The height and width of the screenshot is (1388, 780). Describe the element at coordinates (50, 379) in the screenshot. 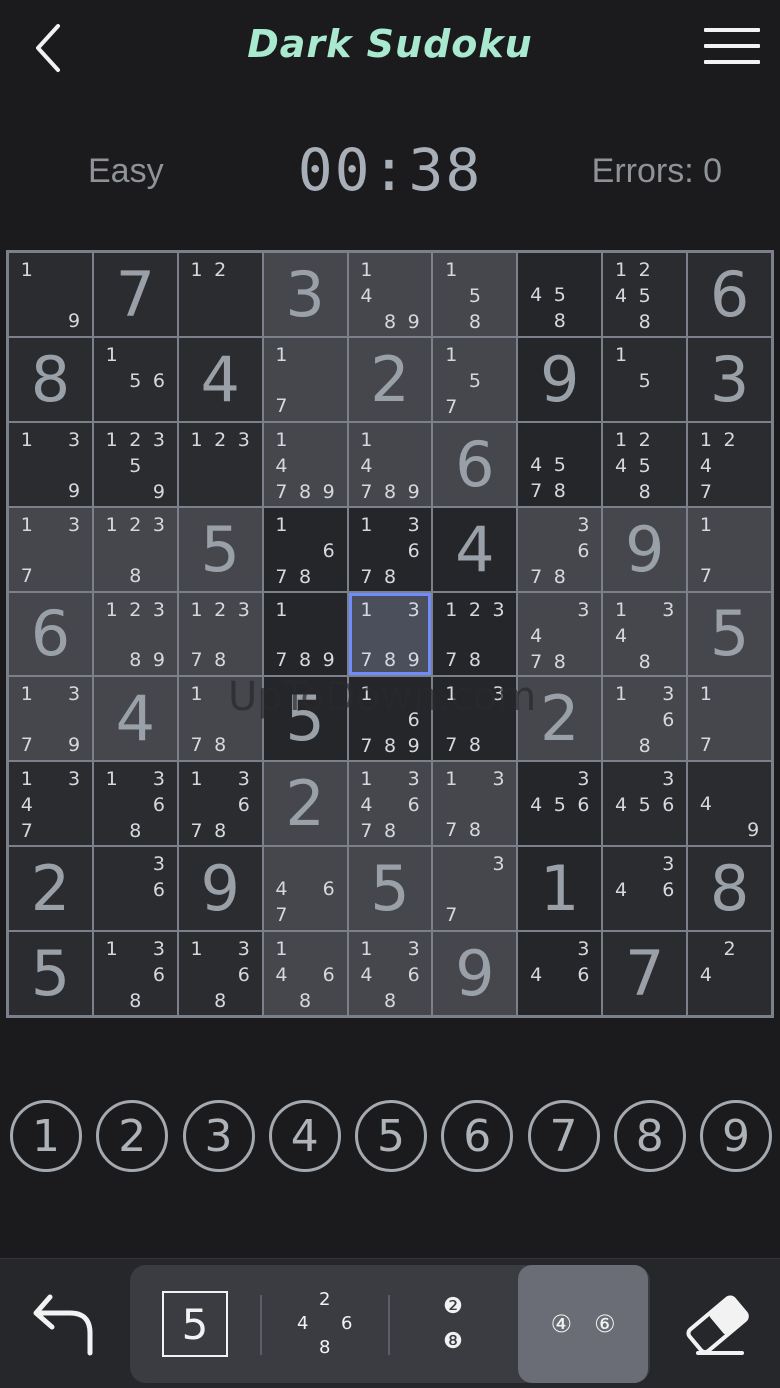

I see `cell-r2c1: 8` at that location.